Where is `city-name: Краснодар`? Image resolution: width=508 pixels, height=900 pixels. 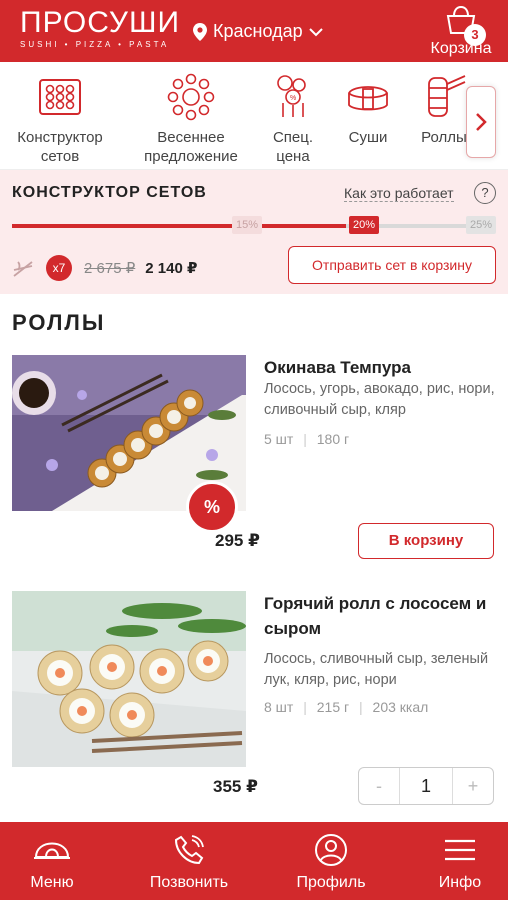
city-name: Краснодар is located at coordinates (258, 31).